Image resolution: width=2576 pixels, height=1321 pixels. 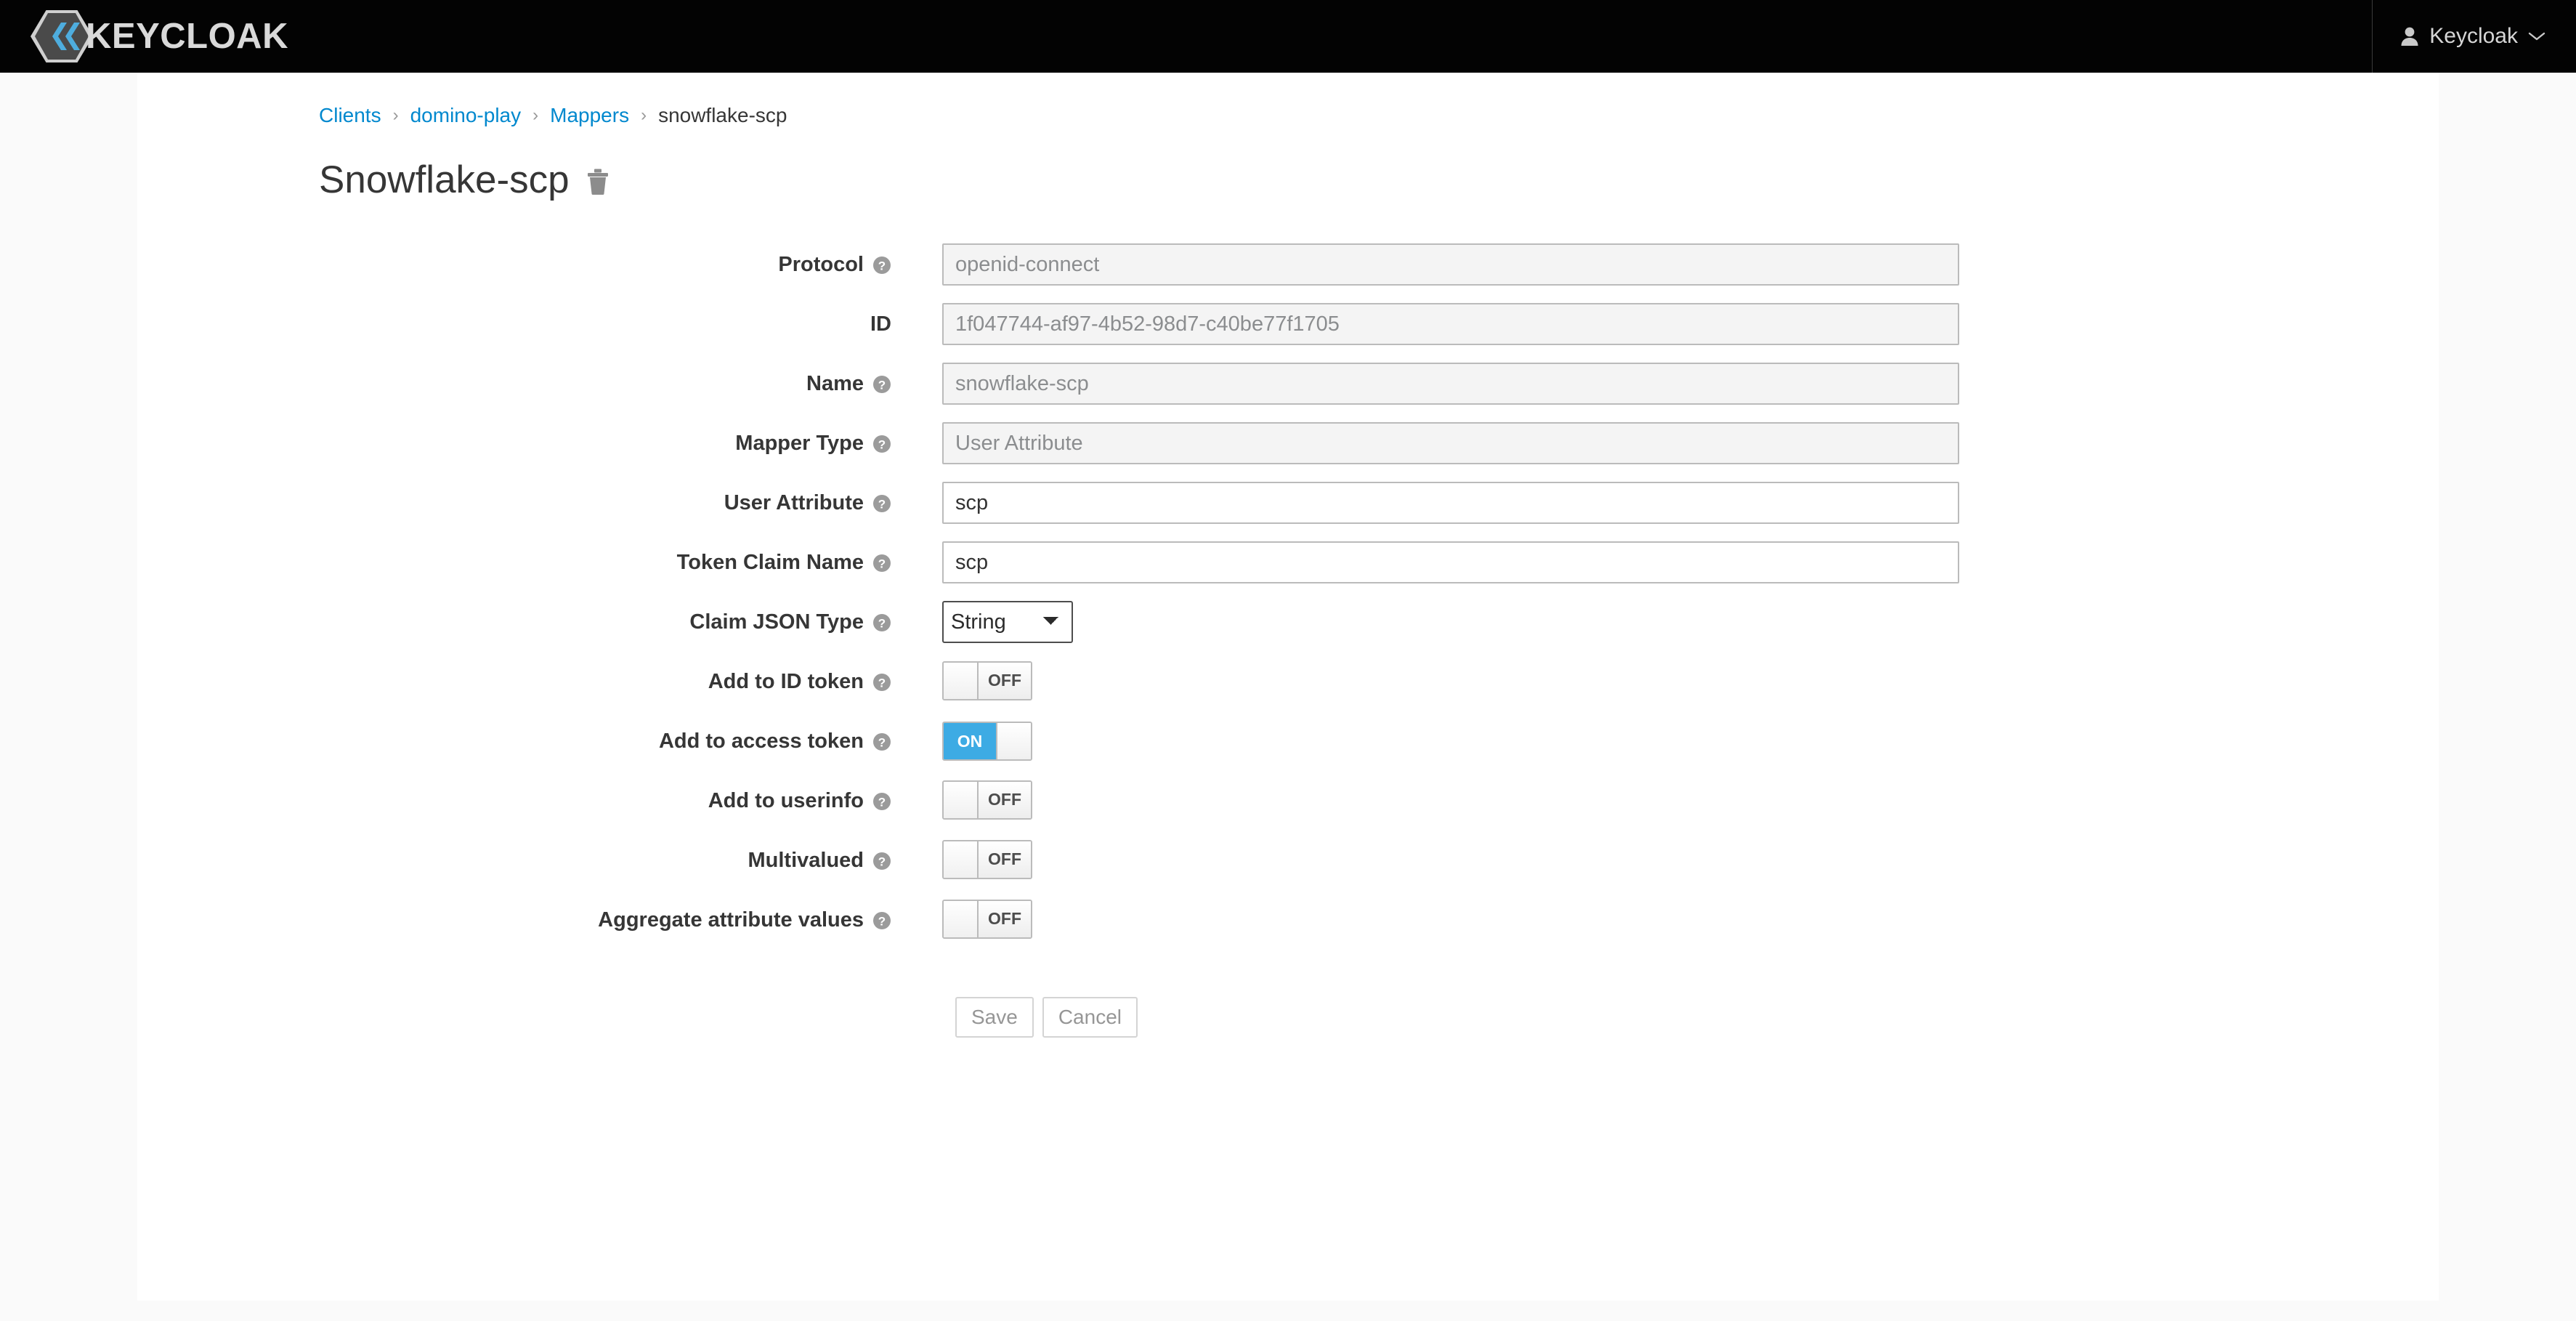 I want to click on breadcrumb-item-current: snowflake-scp, so click(x=722, y=115).